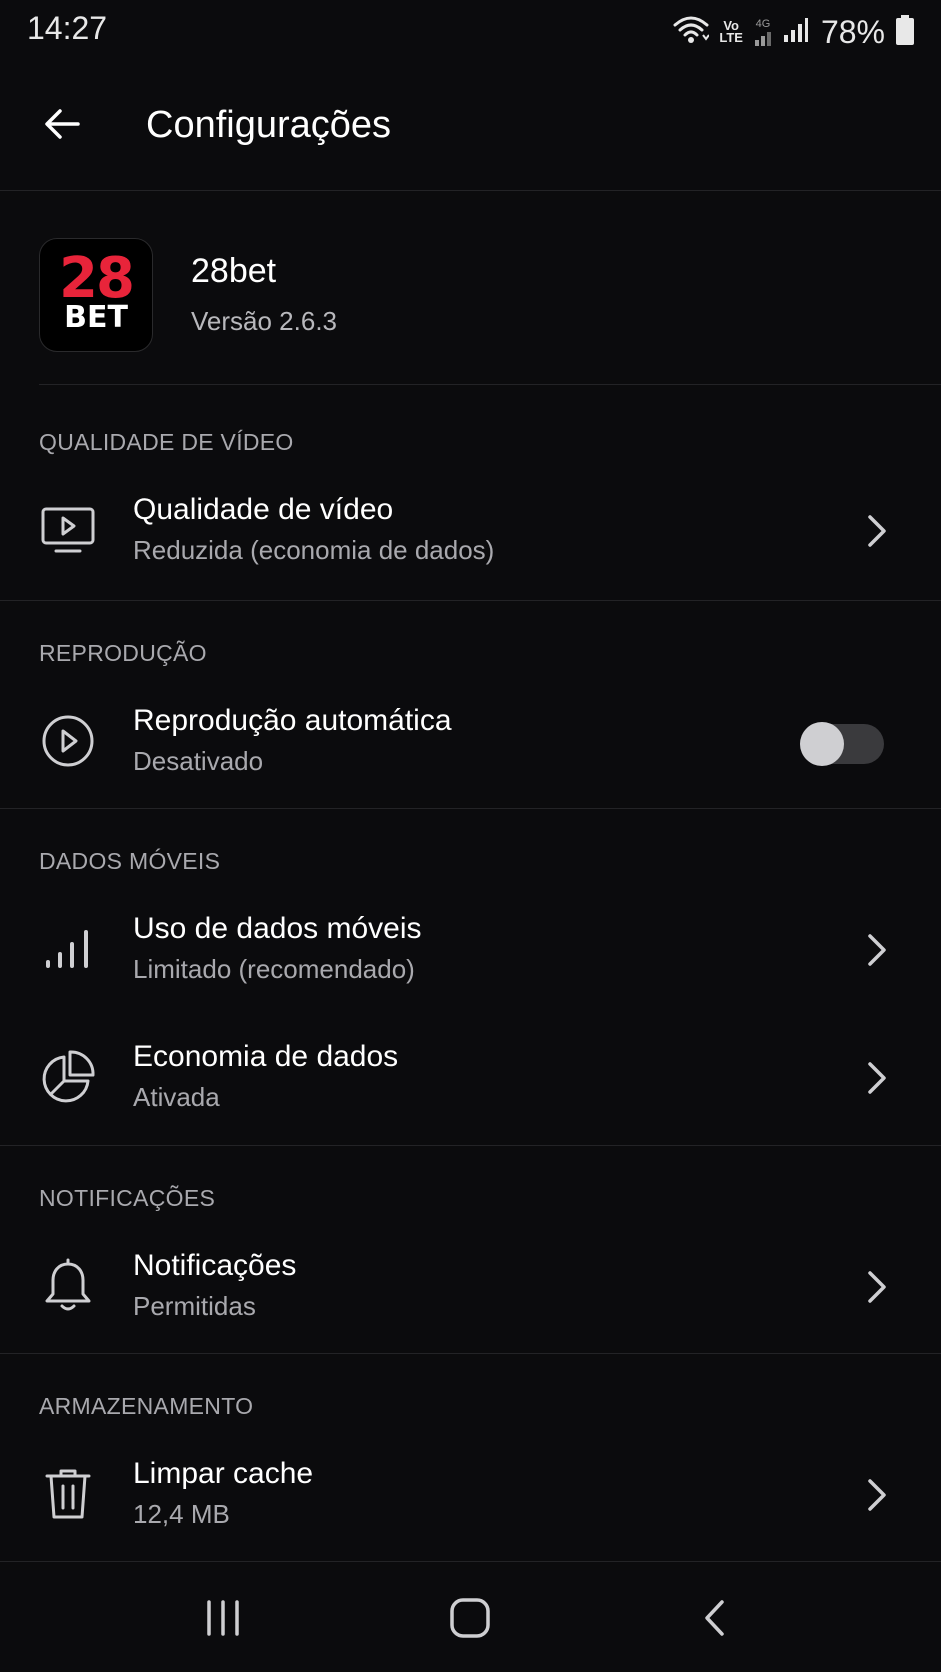 The height and width of the screenshot is (1672, 941). I want to click on section-storage: ARMAZENAMENTO Limpar cache 12,4 MB, so click(470, 1457).